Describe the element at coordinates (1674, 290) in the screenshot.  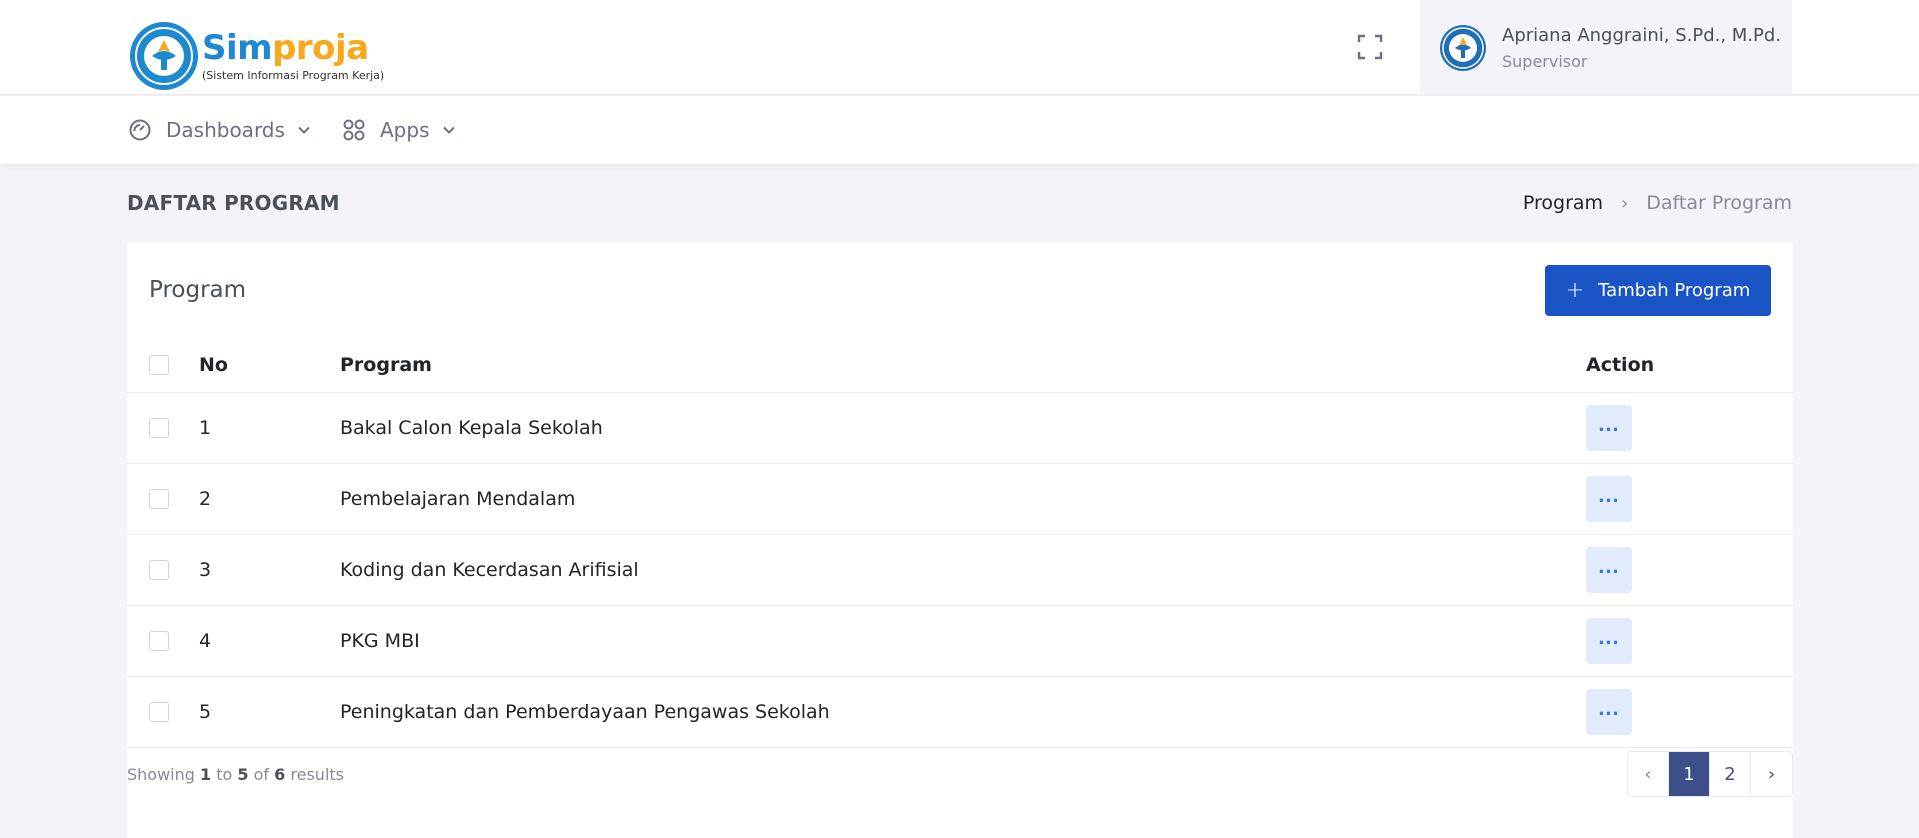
I see `add-program-label: Tambah Program` at that location.